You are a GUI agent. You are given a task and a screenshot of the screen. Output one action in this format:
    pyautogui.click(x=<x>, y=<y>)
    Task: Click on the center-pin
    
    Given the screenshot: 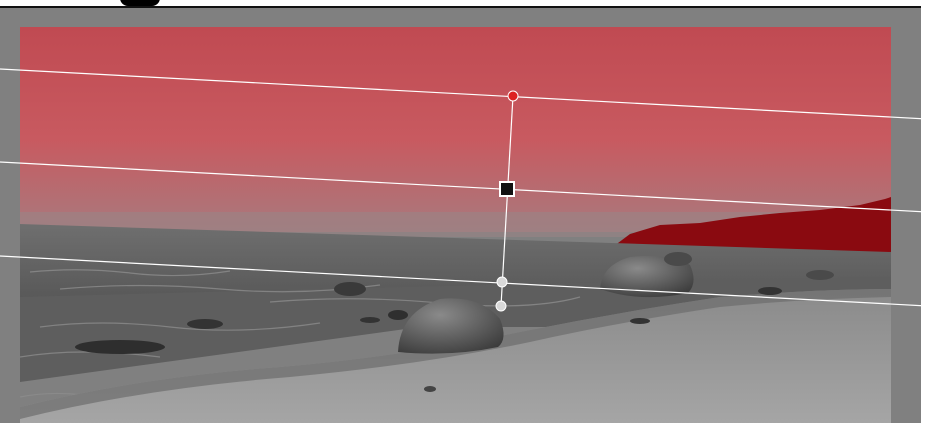 What is the action you would take?
    pyautogui.click(x=507, y=189)
    